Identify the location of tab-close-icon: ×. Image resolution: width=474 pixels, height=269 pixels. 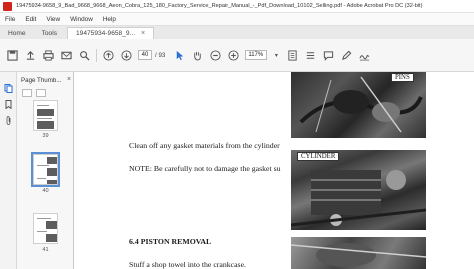
(143, 33).